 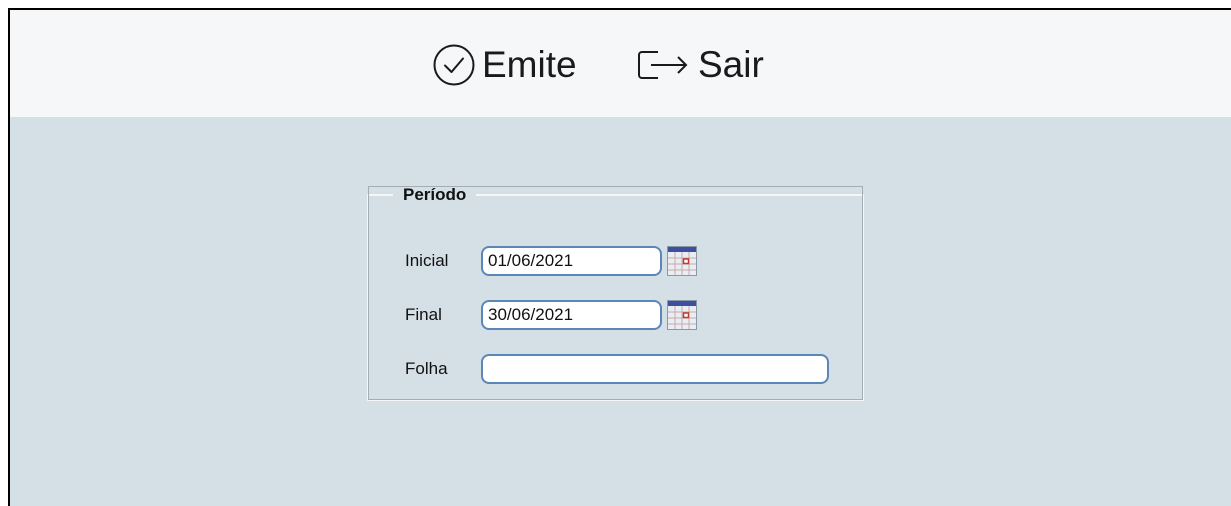 I want to click on emite-label: Emite, so click(x=529, y=64).